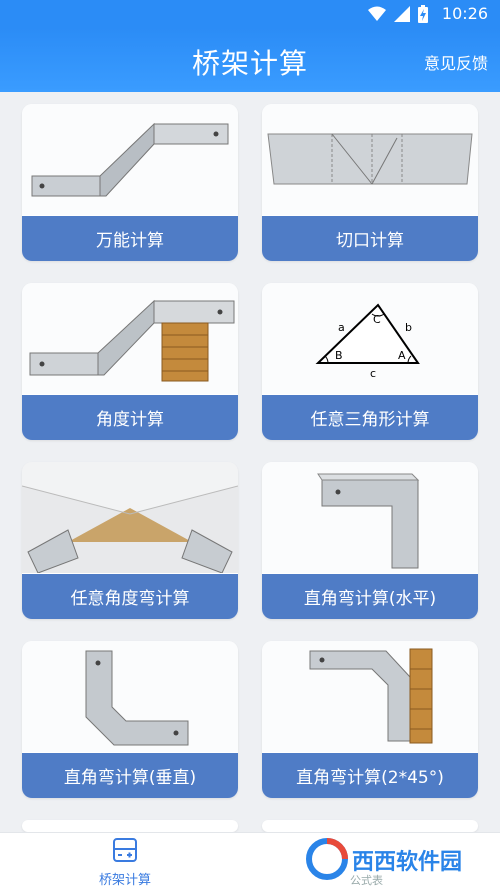  What do you see at coordinates (370, 517) in the screenshot?
I see `right-angle-horizontal-illustration` at bounding box center [370, 517].